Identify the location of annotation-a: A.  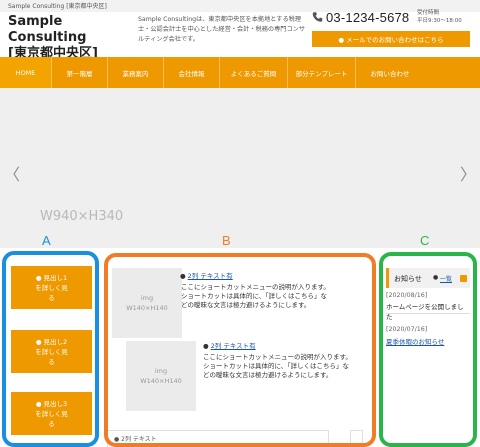
(46, 240).